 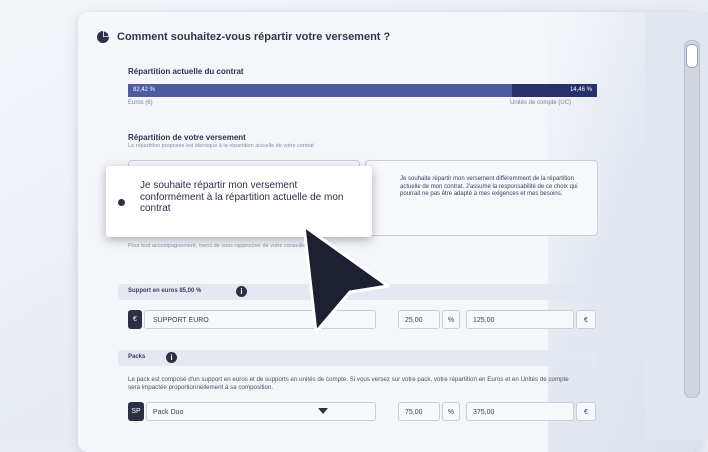 I want to click on uc-label: Unités de compte (UC), so click(x=541, y=103).